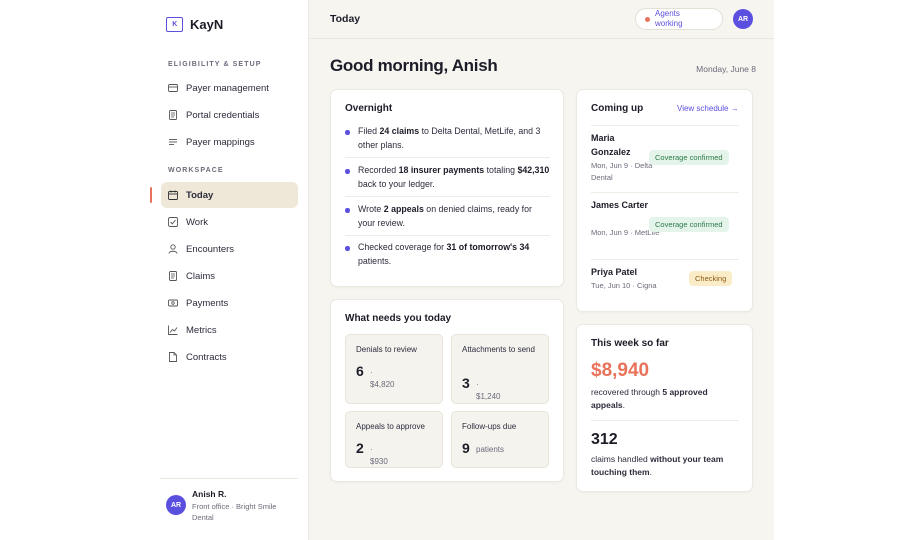 The image size is (924, 540). Describe the element at coordinates (200, 195) in the screenshot. I see `sidebar-item-label: Today` at that location.